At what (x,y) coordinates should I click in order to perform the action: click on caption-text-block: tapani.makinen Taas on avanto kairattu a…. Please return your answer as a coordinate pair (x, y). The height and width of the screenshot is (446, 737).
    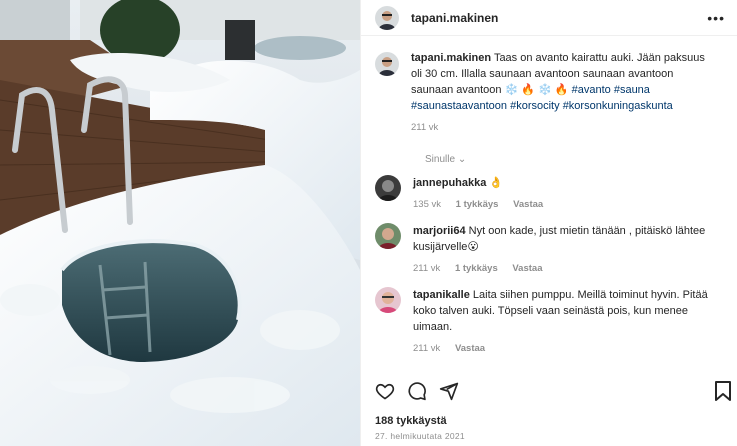
    Looking at the image, I should click on (563, 93).